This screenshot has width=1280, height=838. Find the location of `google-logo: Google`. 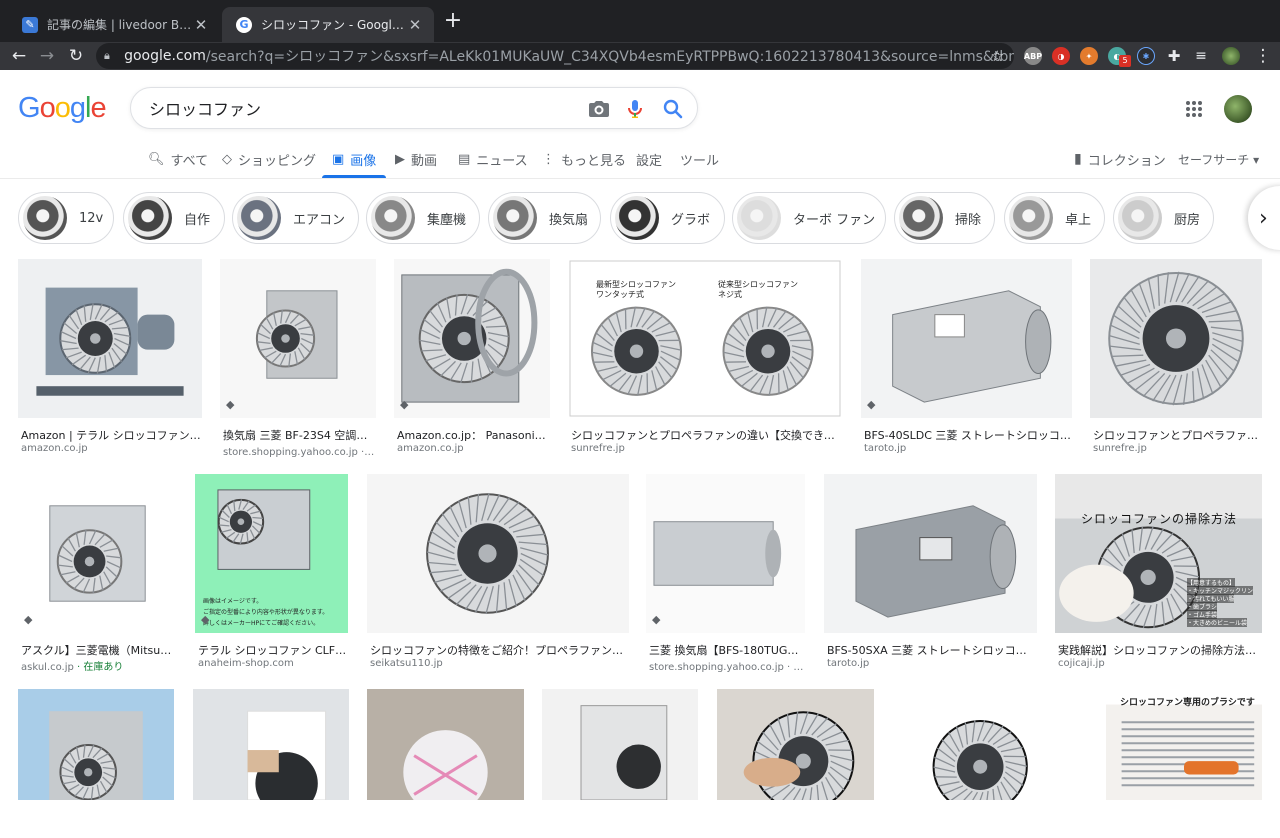

google-logo: Google is located at coordinates (62, 108).